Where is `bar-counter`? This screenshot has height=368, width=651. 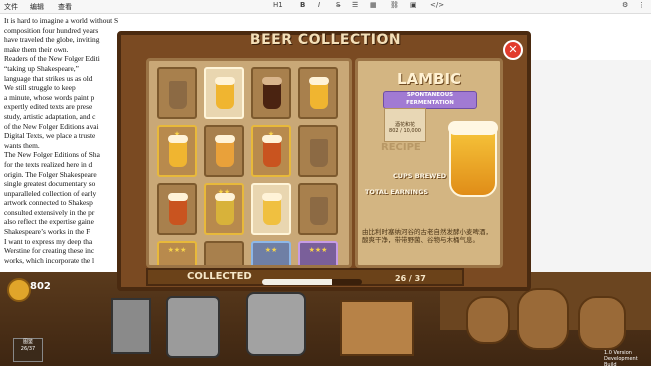
bar-counter is located at coordinates (377, 328).